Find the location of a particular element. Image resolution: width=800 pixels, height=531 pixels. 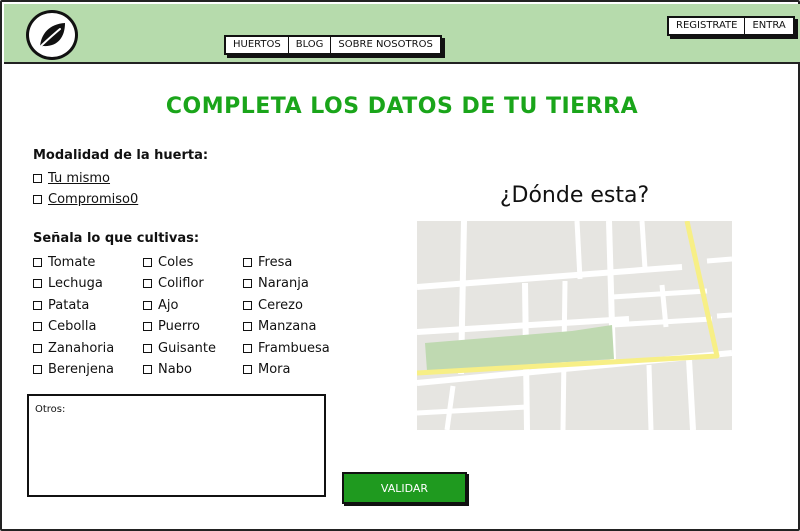

modalidad-label: Modalidad de la huerta: is located at coordinates (121, 155).